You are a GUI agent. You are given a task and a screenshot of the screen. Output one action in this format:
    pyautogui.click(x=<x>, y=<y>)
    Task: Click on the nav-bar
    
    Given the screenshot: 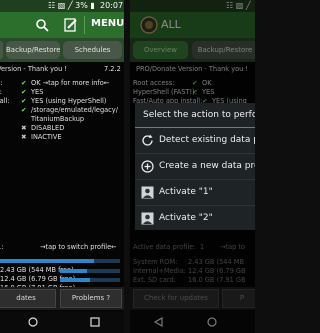 What is the action you would take?
    pyautogui.click(x=62, y=322)
    